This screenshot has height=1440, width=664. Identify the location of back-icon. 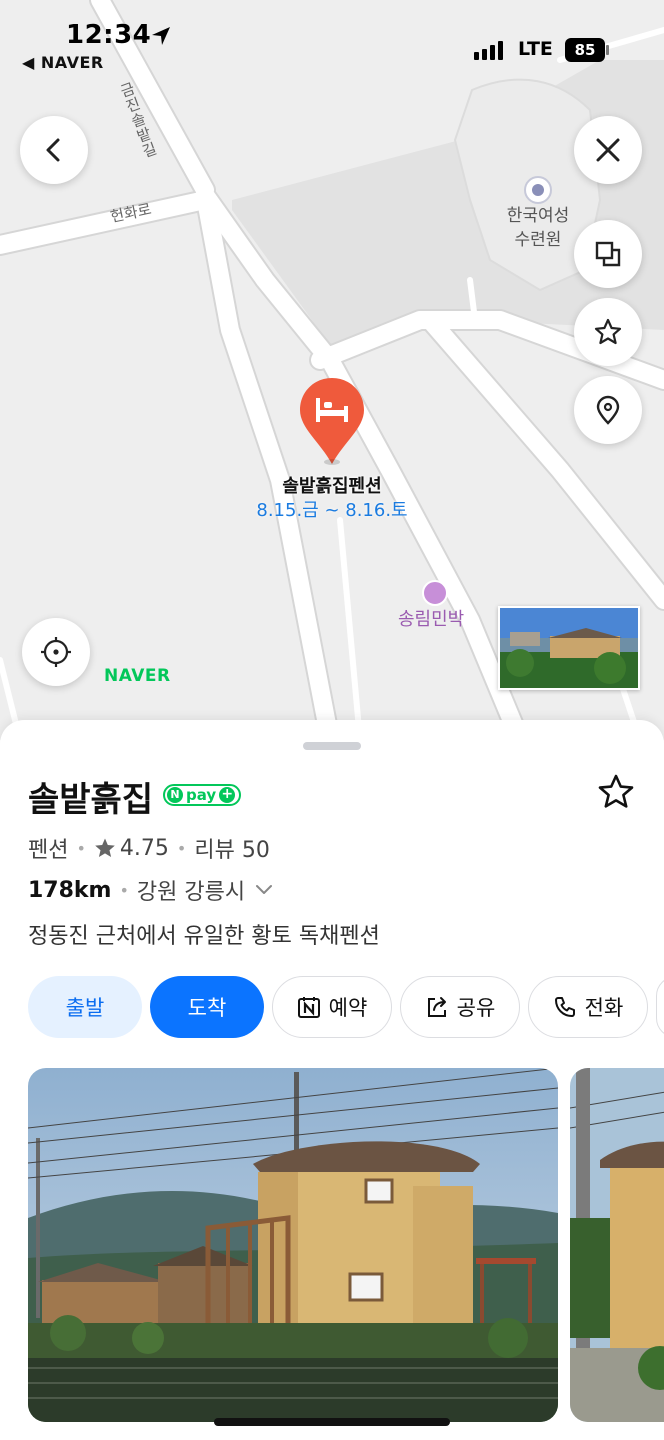
(53, 150).